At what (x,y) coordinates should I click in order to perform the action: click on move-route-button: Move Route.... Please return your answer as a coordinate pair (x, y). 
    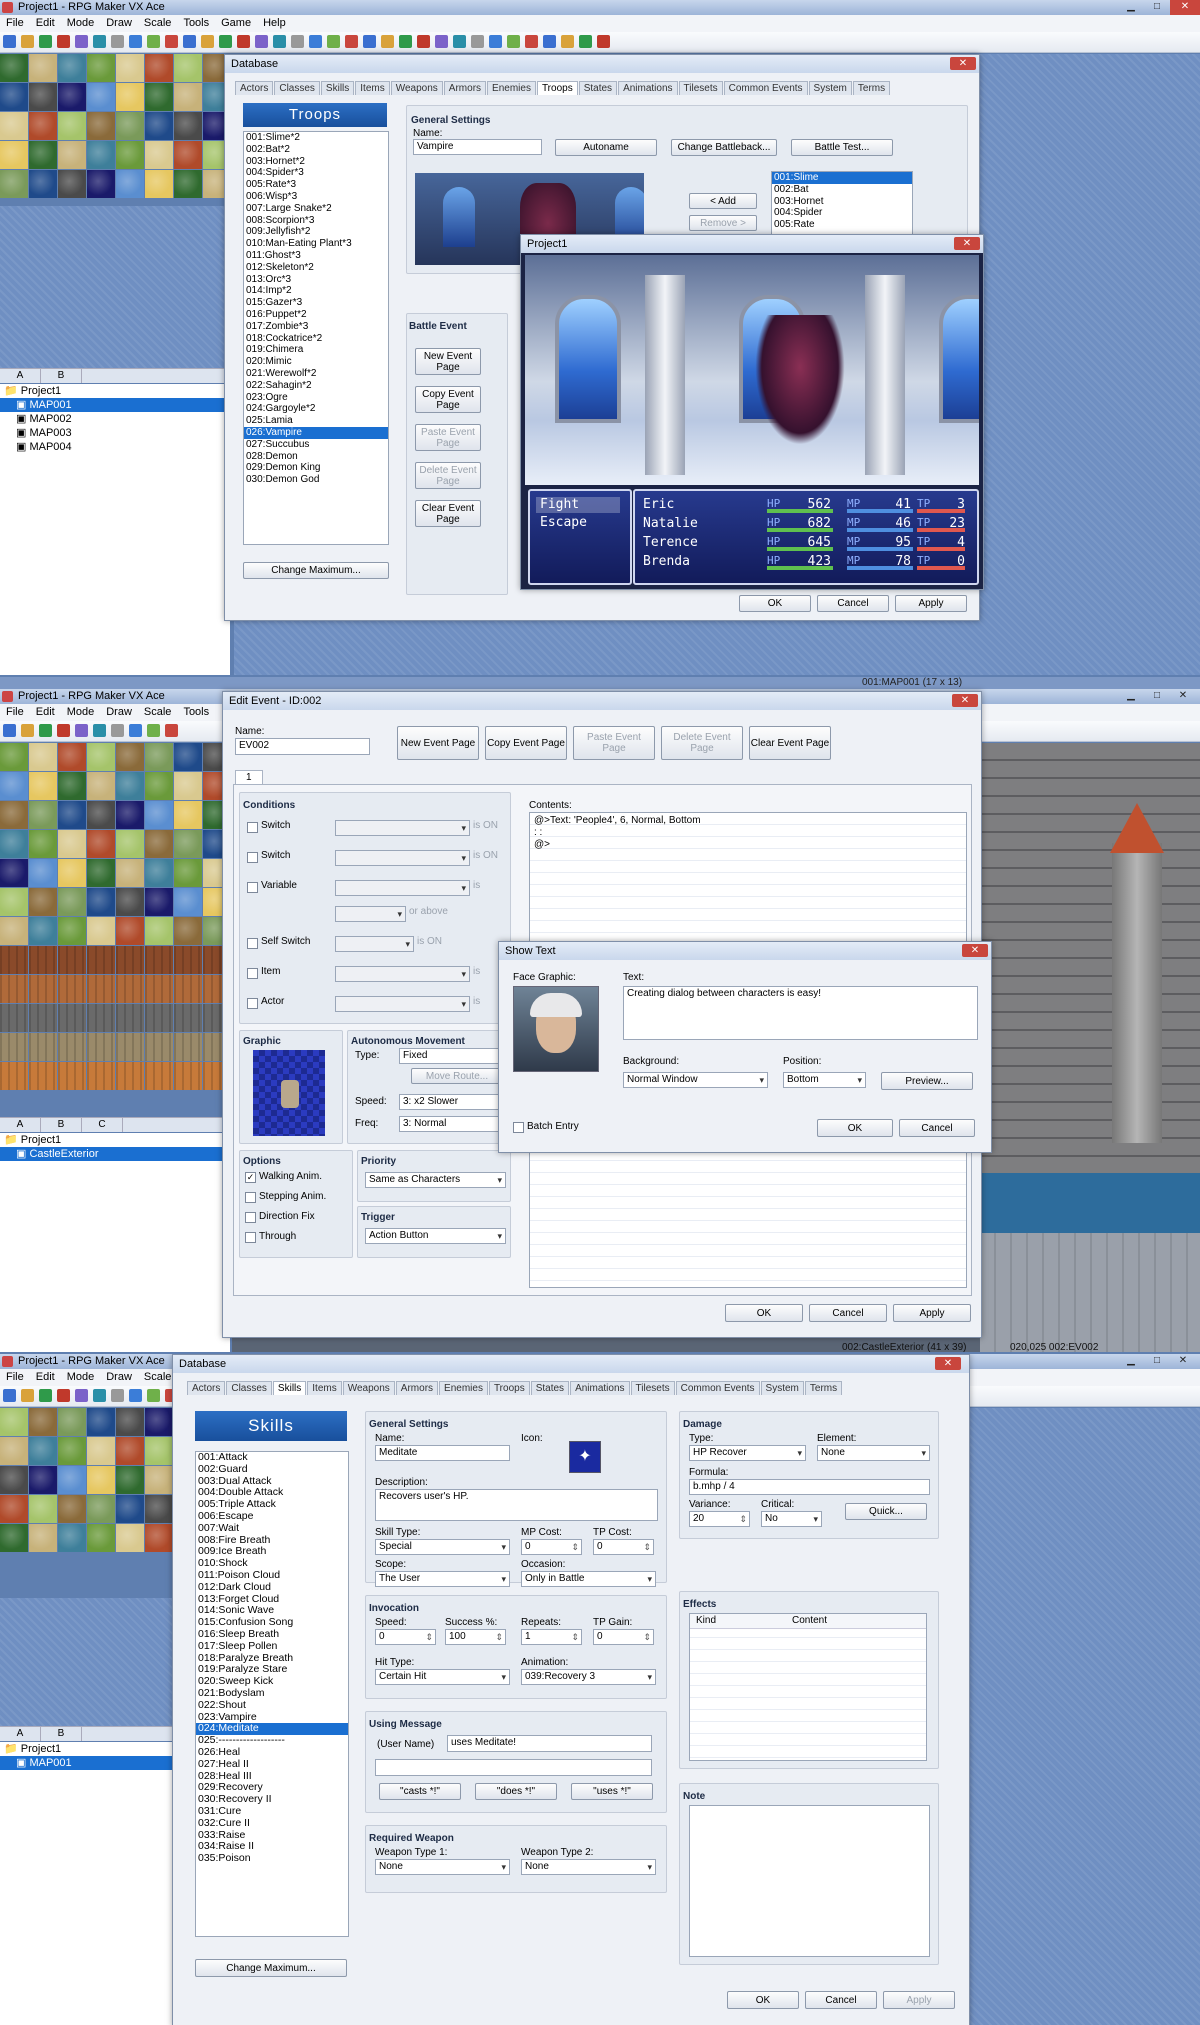
    Looking at the image, I should click on (457, 1076).